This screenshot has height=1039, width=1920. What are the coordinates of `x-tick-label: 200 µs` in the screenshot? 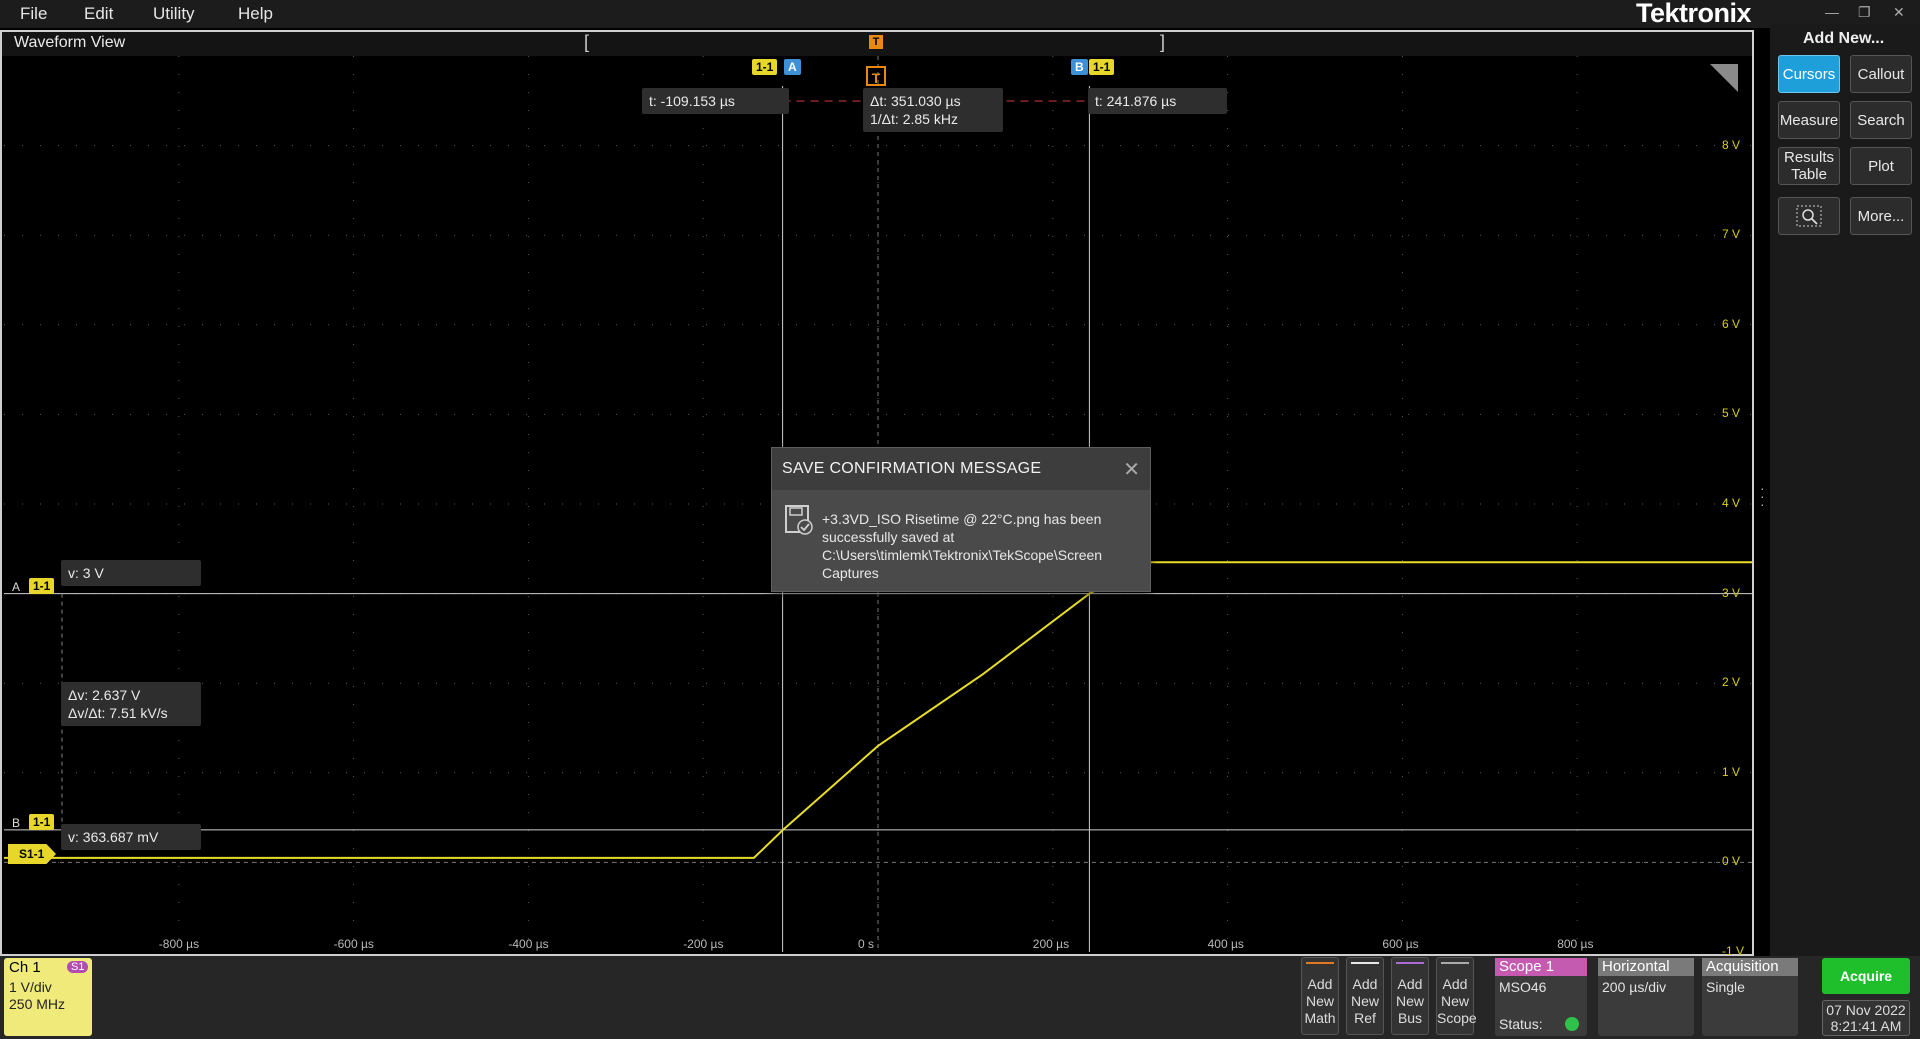 It's located at (1051, 944).